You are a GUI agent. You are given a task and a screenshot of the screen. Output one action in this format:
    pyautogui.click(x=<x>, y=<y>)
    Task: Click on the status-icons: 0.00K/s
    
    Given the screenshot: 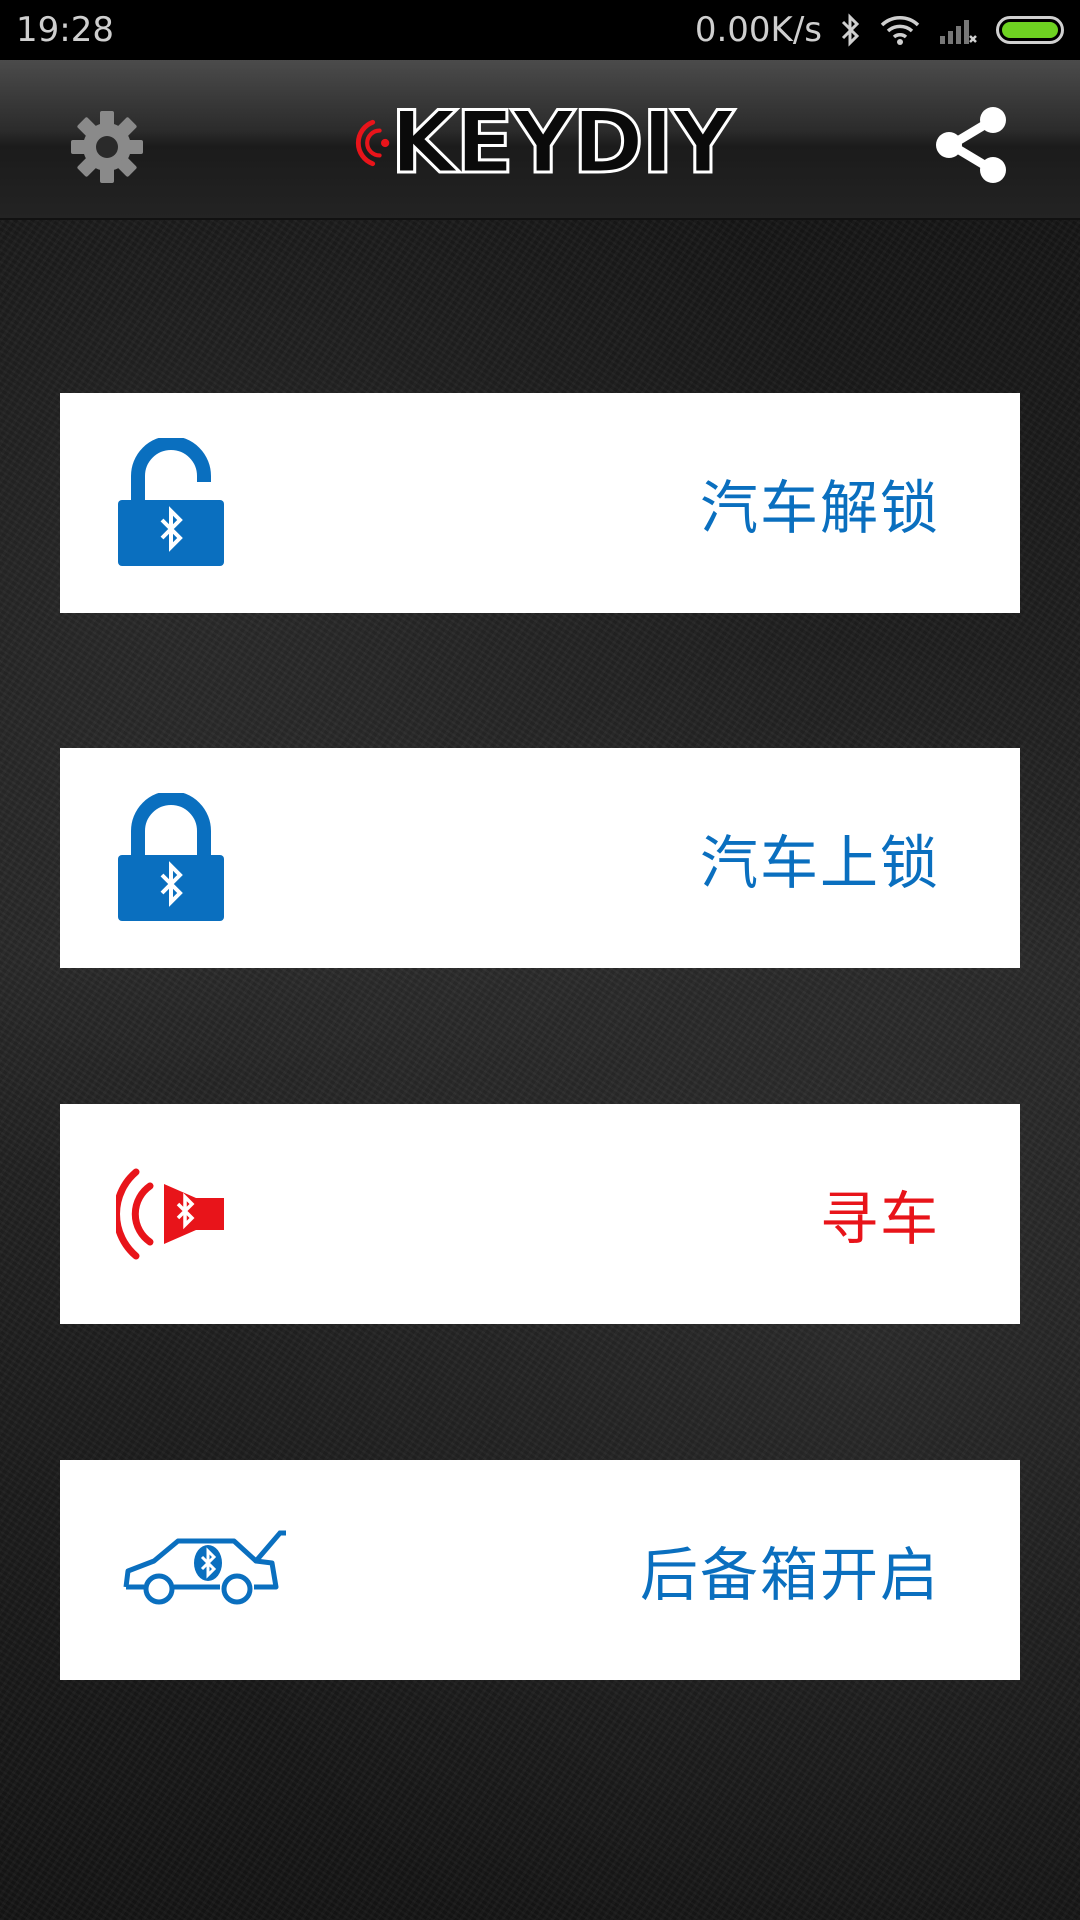 What is the action you would take?
    pyautogui.click(x=879, y=30)
    